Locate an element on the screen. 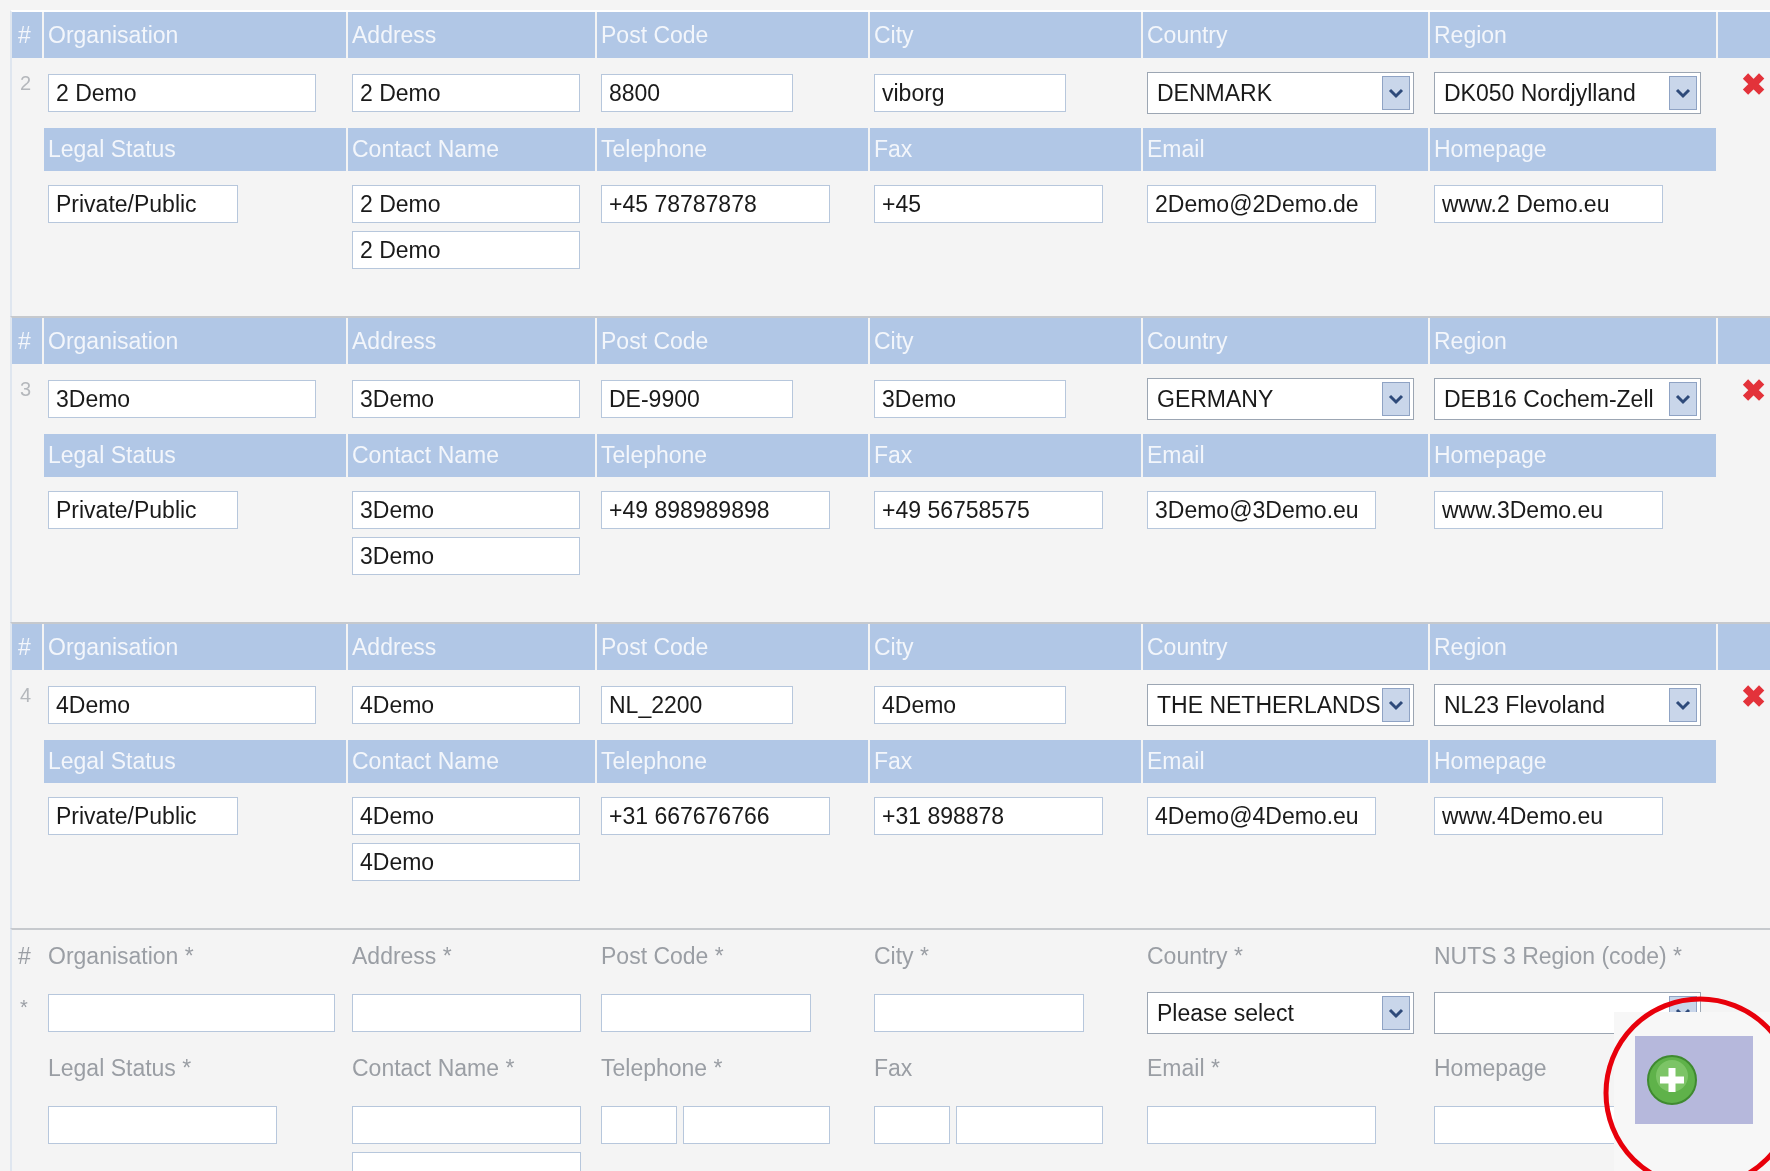  field-label: NUTS 3 Region (code) * is located at coordinates (1558, 956).